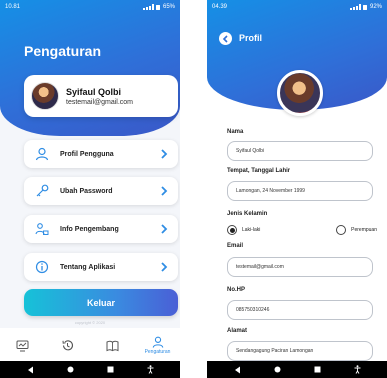 The image size is (387, 378). I want to click on key-icon, so click(42, 191).